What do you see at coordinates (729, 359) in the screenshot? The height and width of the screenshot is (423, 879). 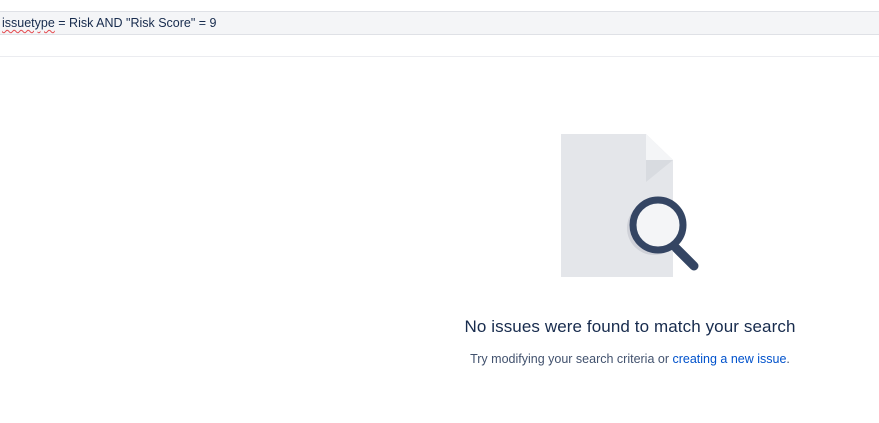 I see `create-issue-link: creating a new issue` at bounding box center [729, 359].